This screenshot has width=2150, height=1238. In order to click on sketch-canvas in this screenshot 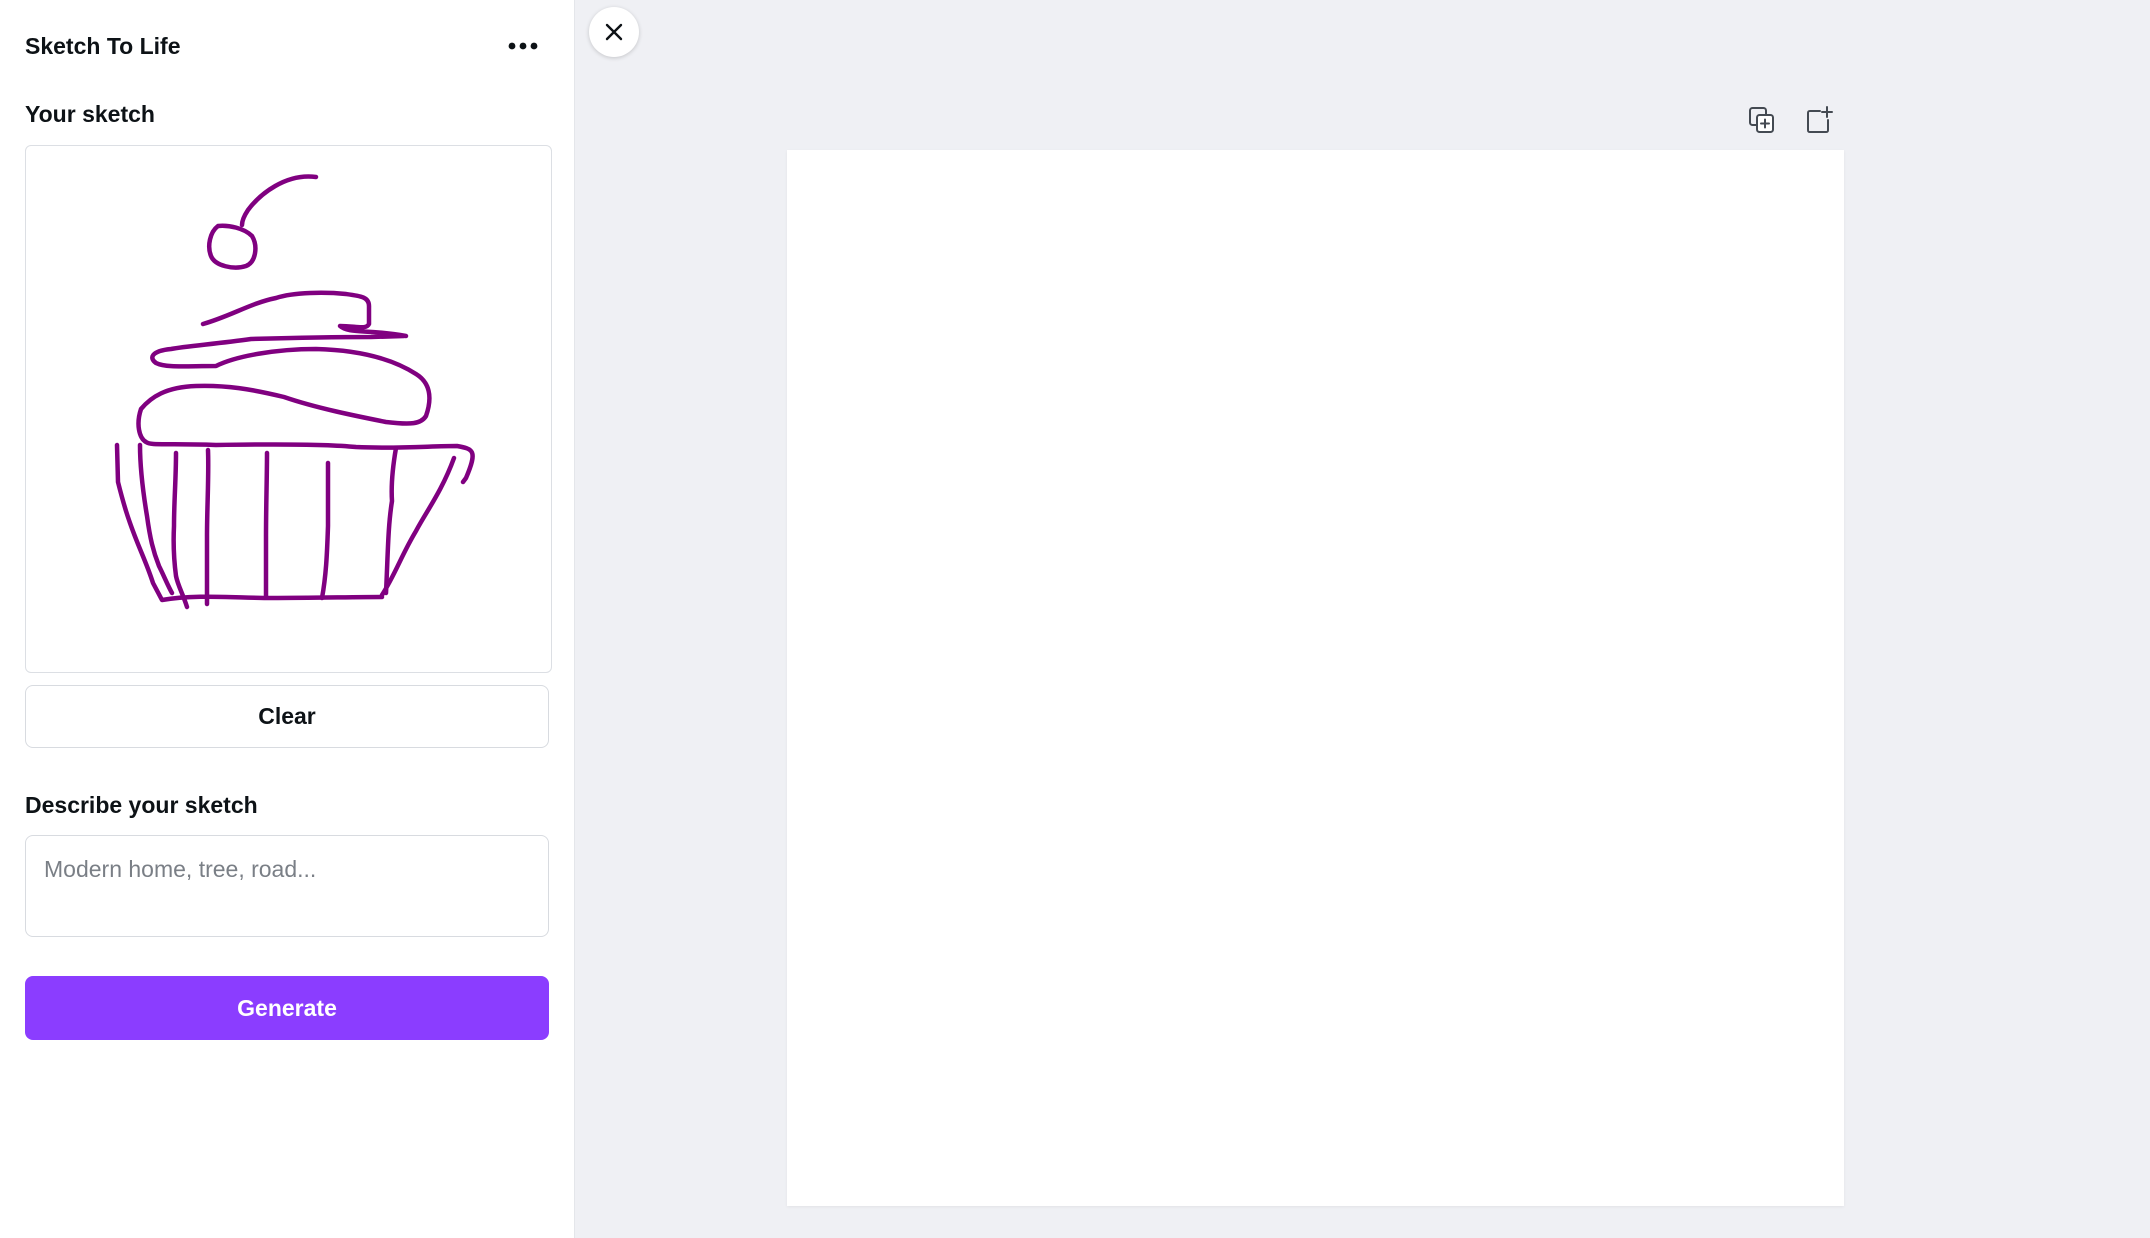, I will do `click(288, 409)`.